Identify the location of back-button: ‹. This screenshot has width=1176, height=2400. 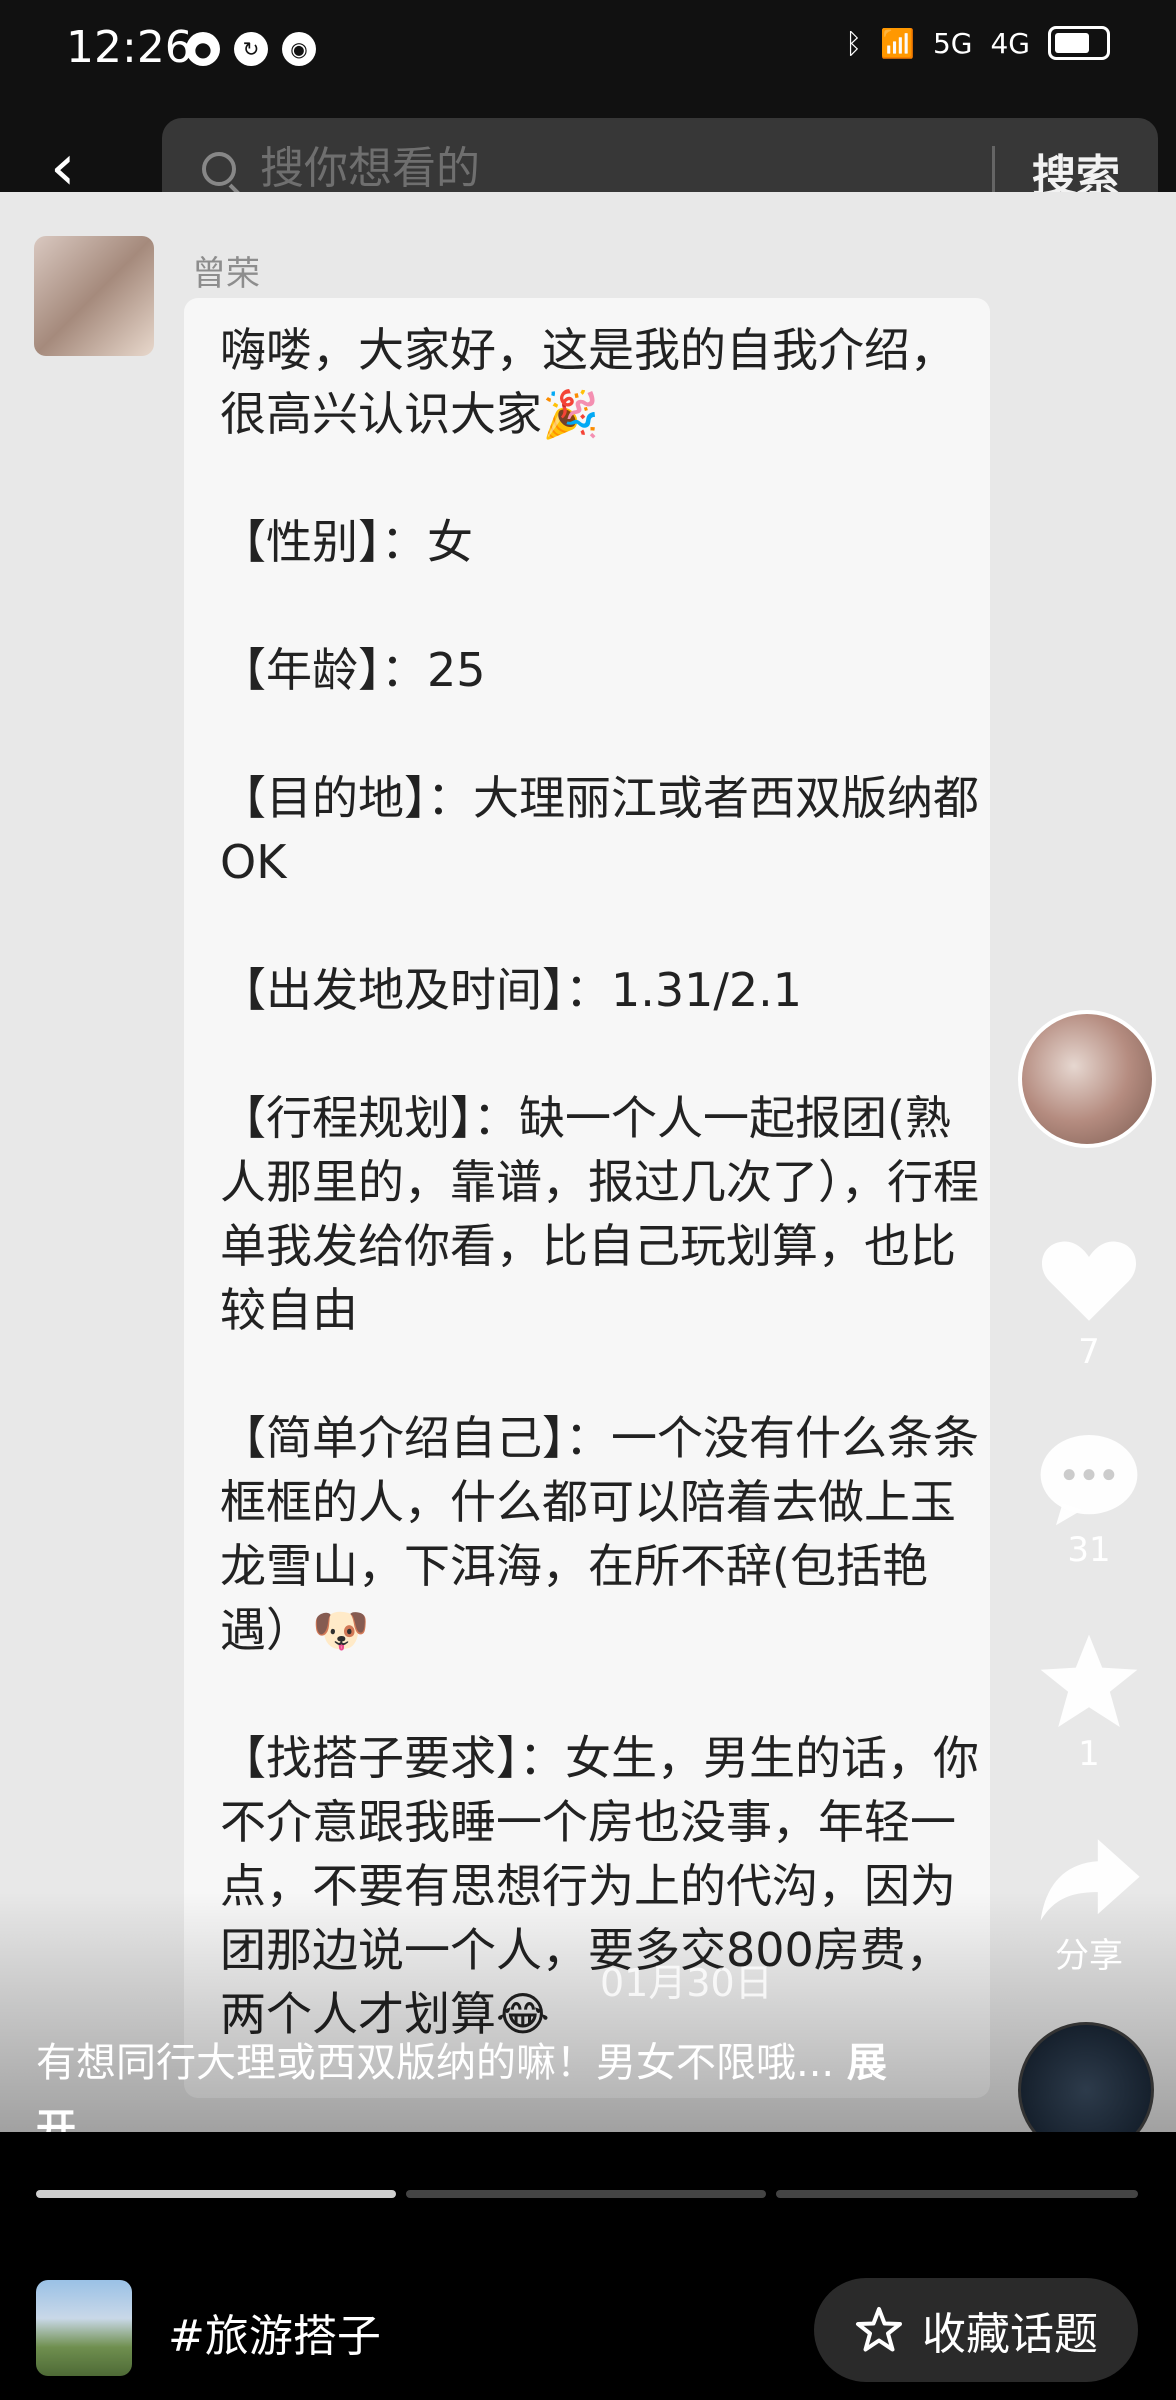
(75, 168).